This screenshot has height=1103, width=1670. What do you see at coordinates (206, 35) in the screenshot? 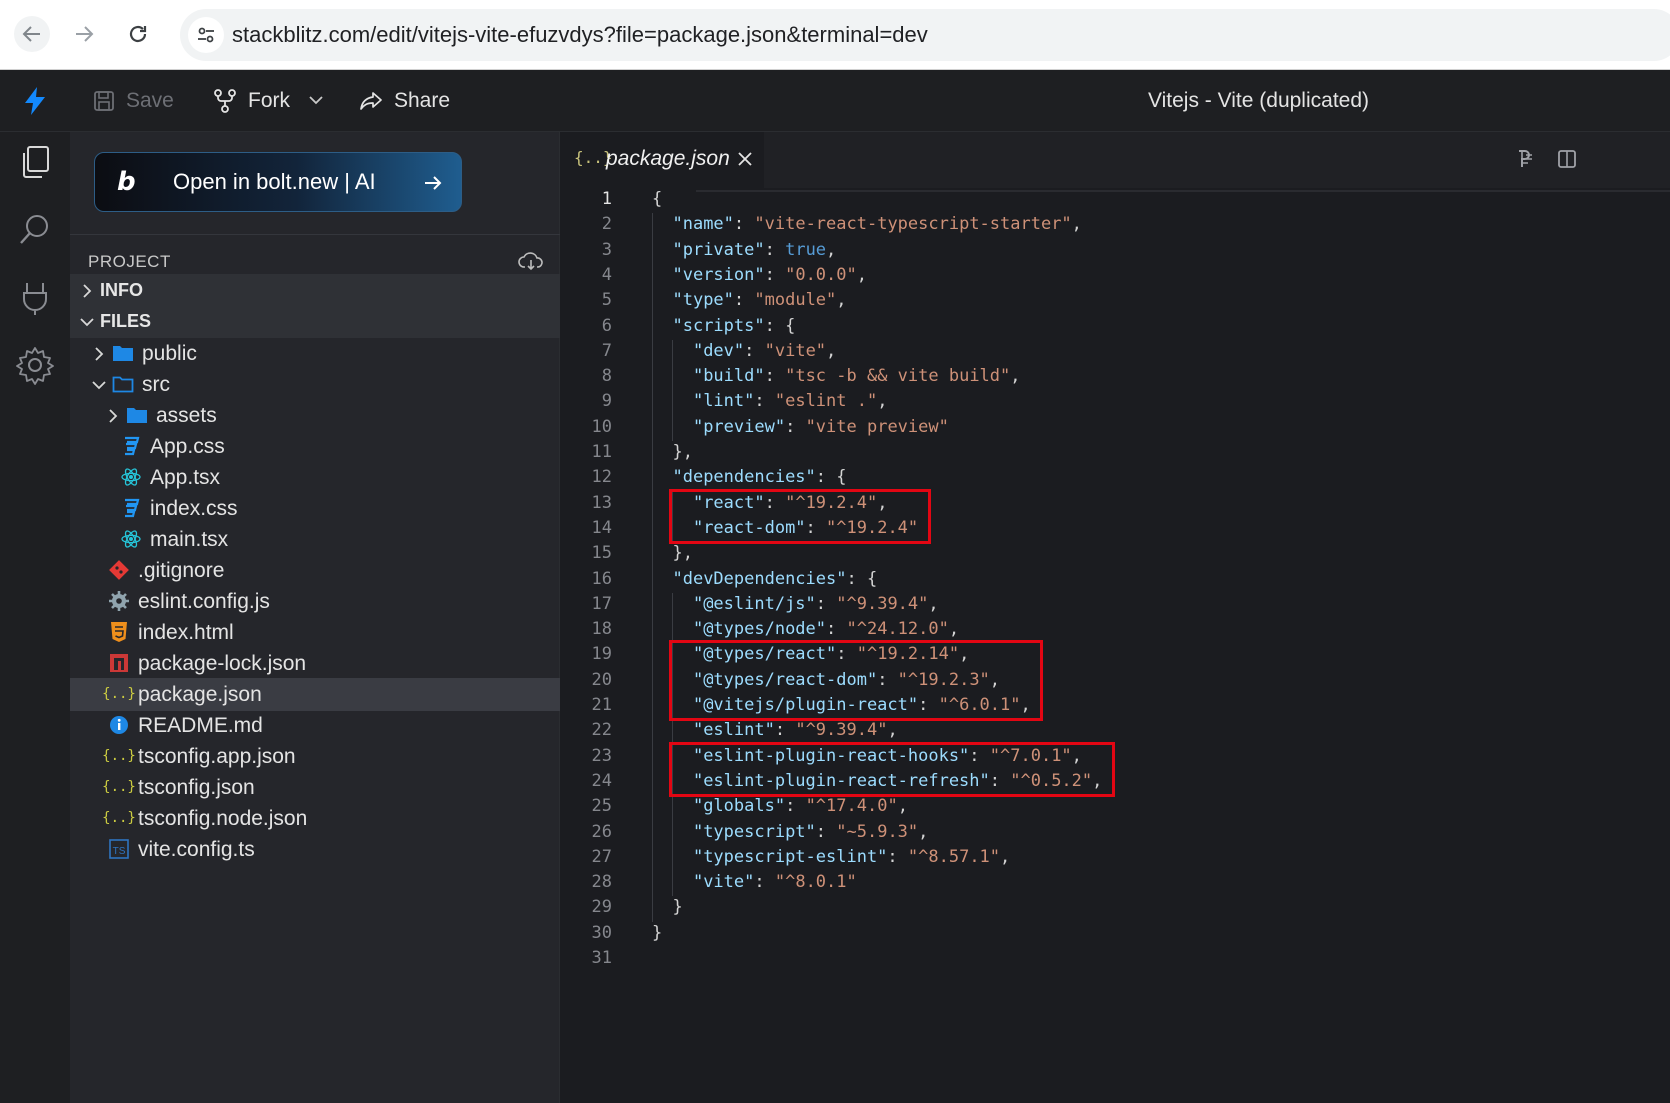
I see `site-info-icon` at bounding box center [206, 35].